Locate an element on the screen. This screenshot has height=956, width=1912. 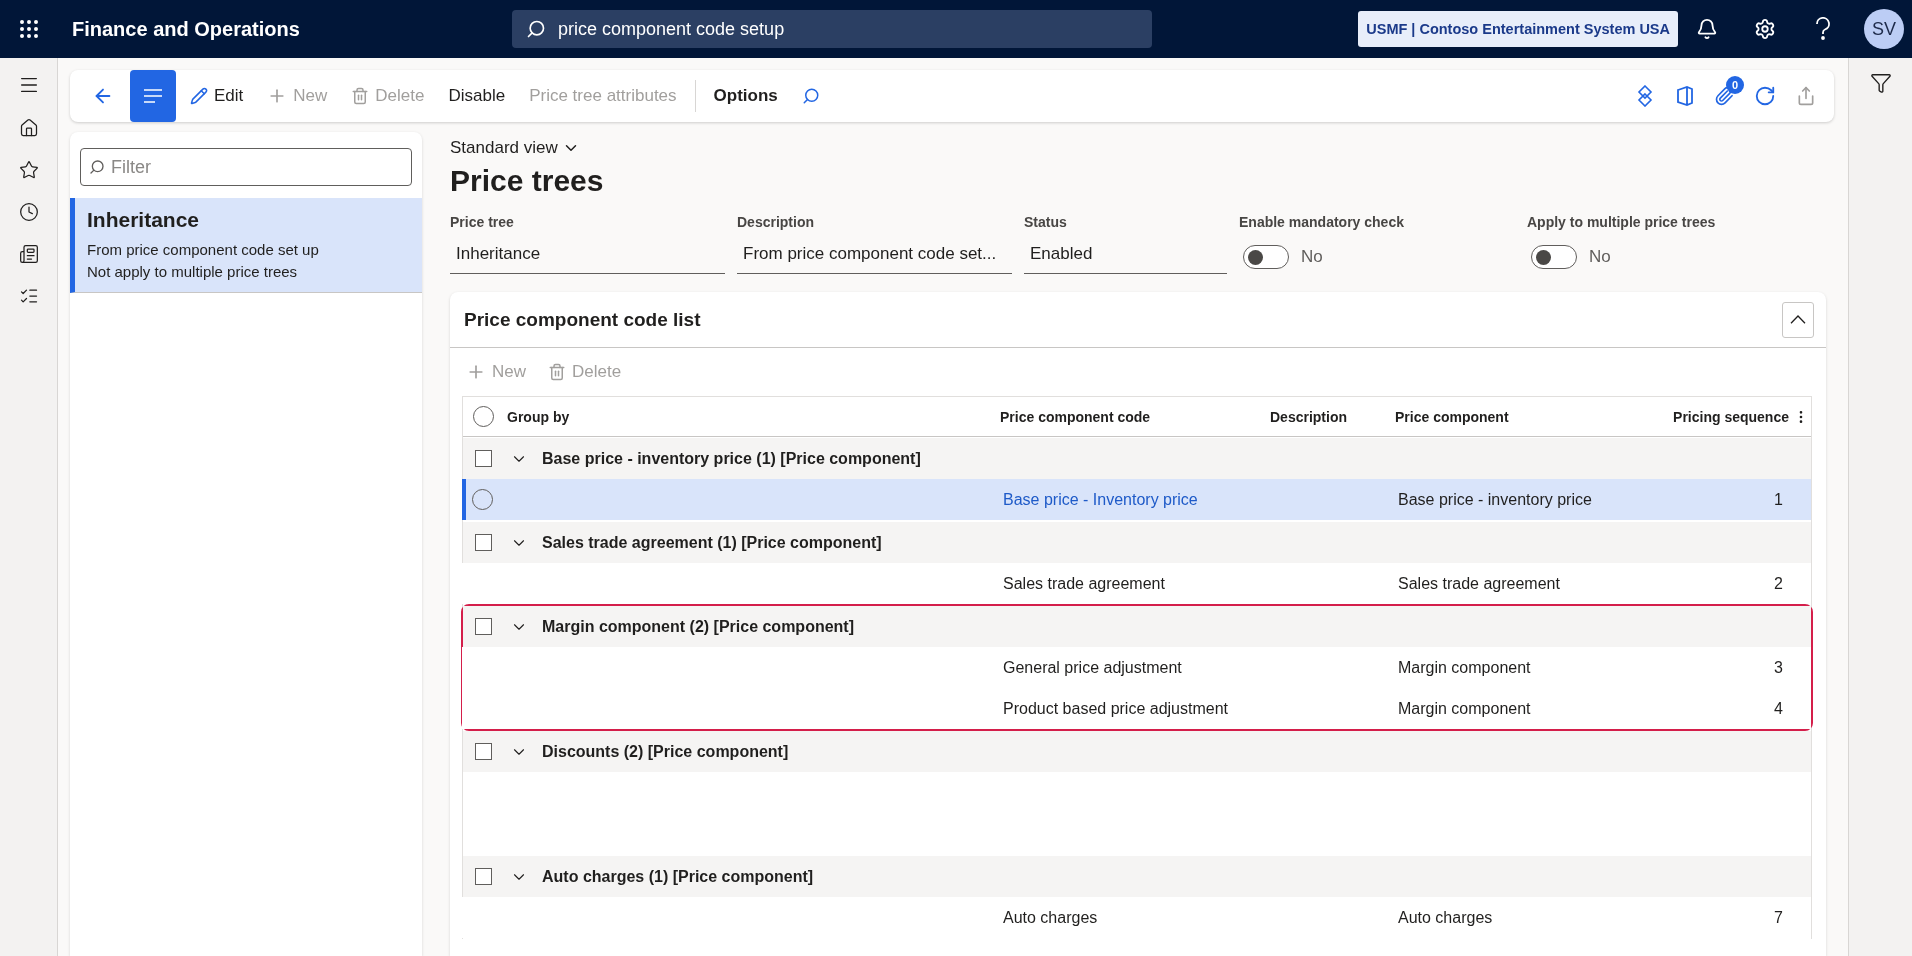
item-detail: From price component code set up is located at coordinates (203, 249).